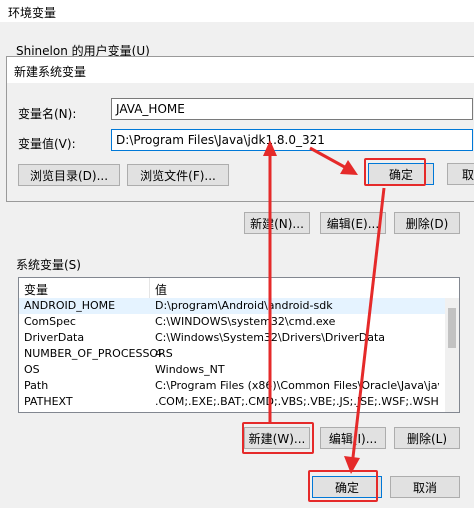  I want to click on row-variable-name: PATHEXT, so click(48, 401).